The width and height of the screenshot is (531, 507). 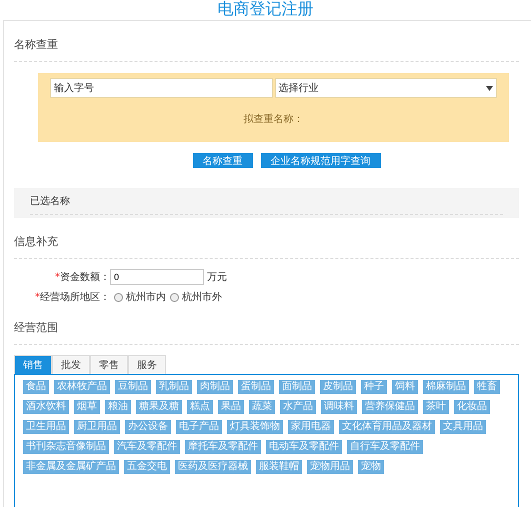 I want to click on scope-tag: 水产品, so click(x=298, y=407).